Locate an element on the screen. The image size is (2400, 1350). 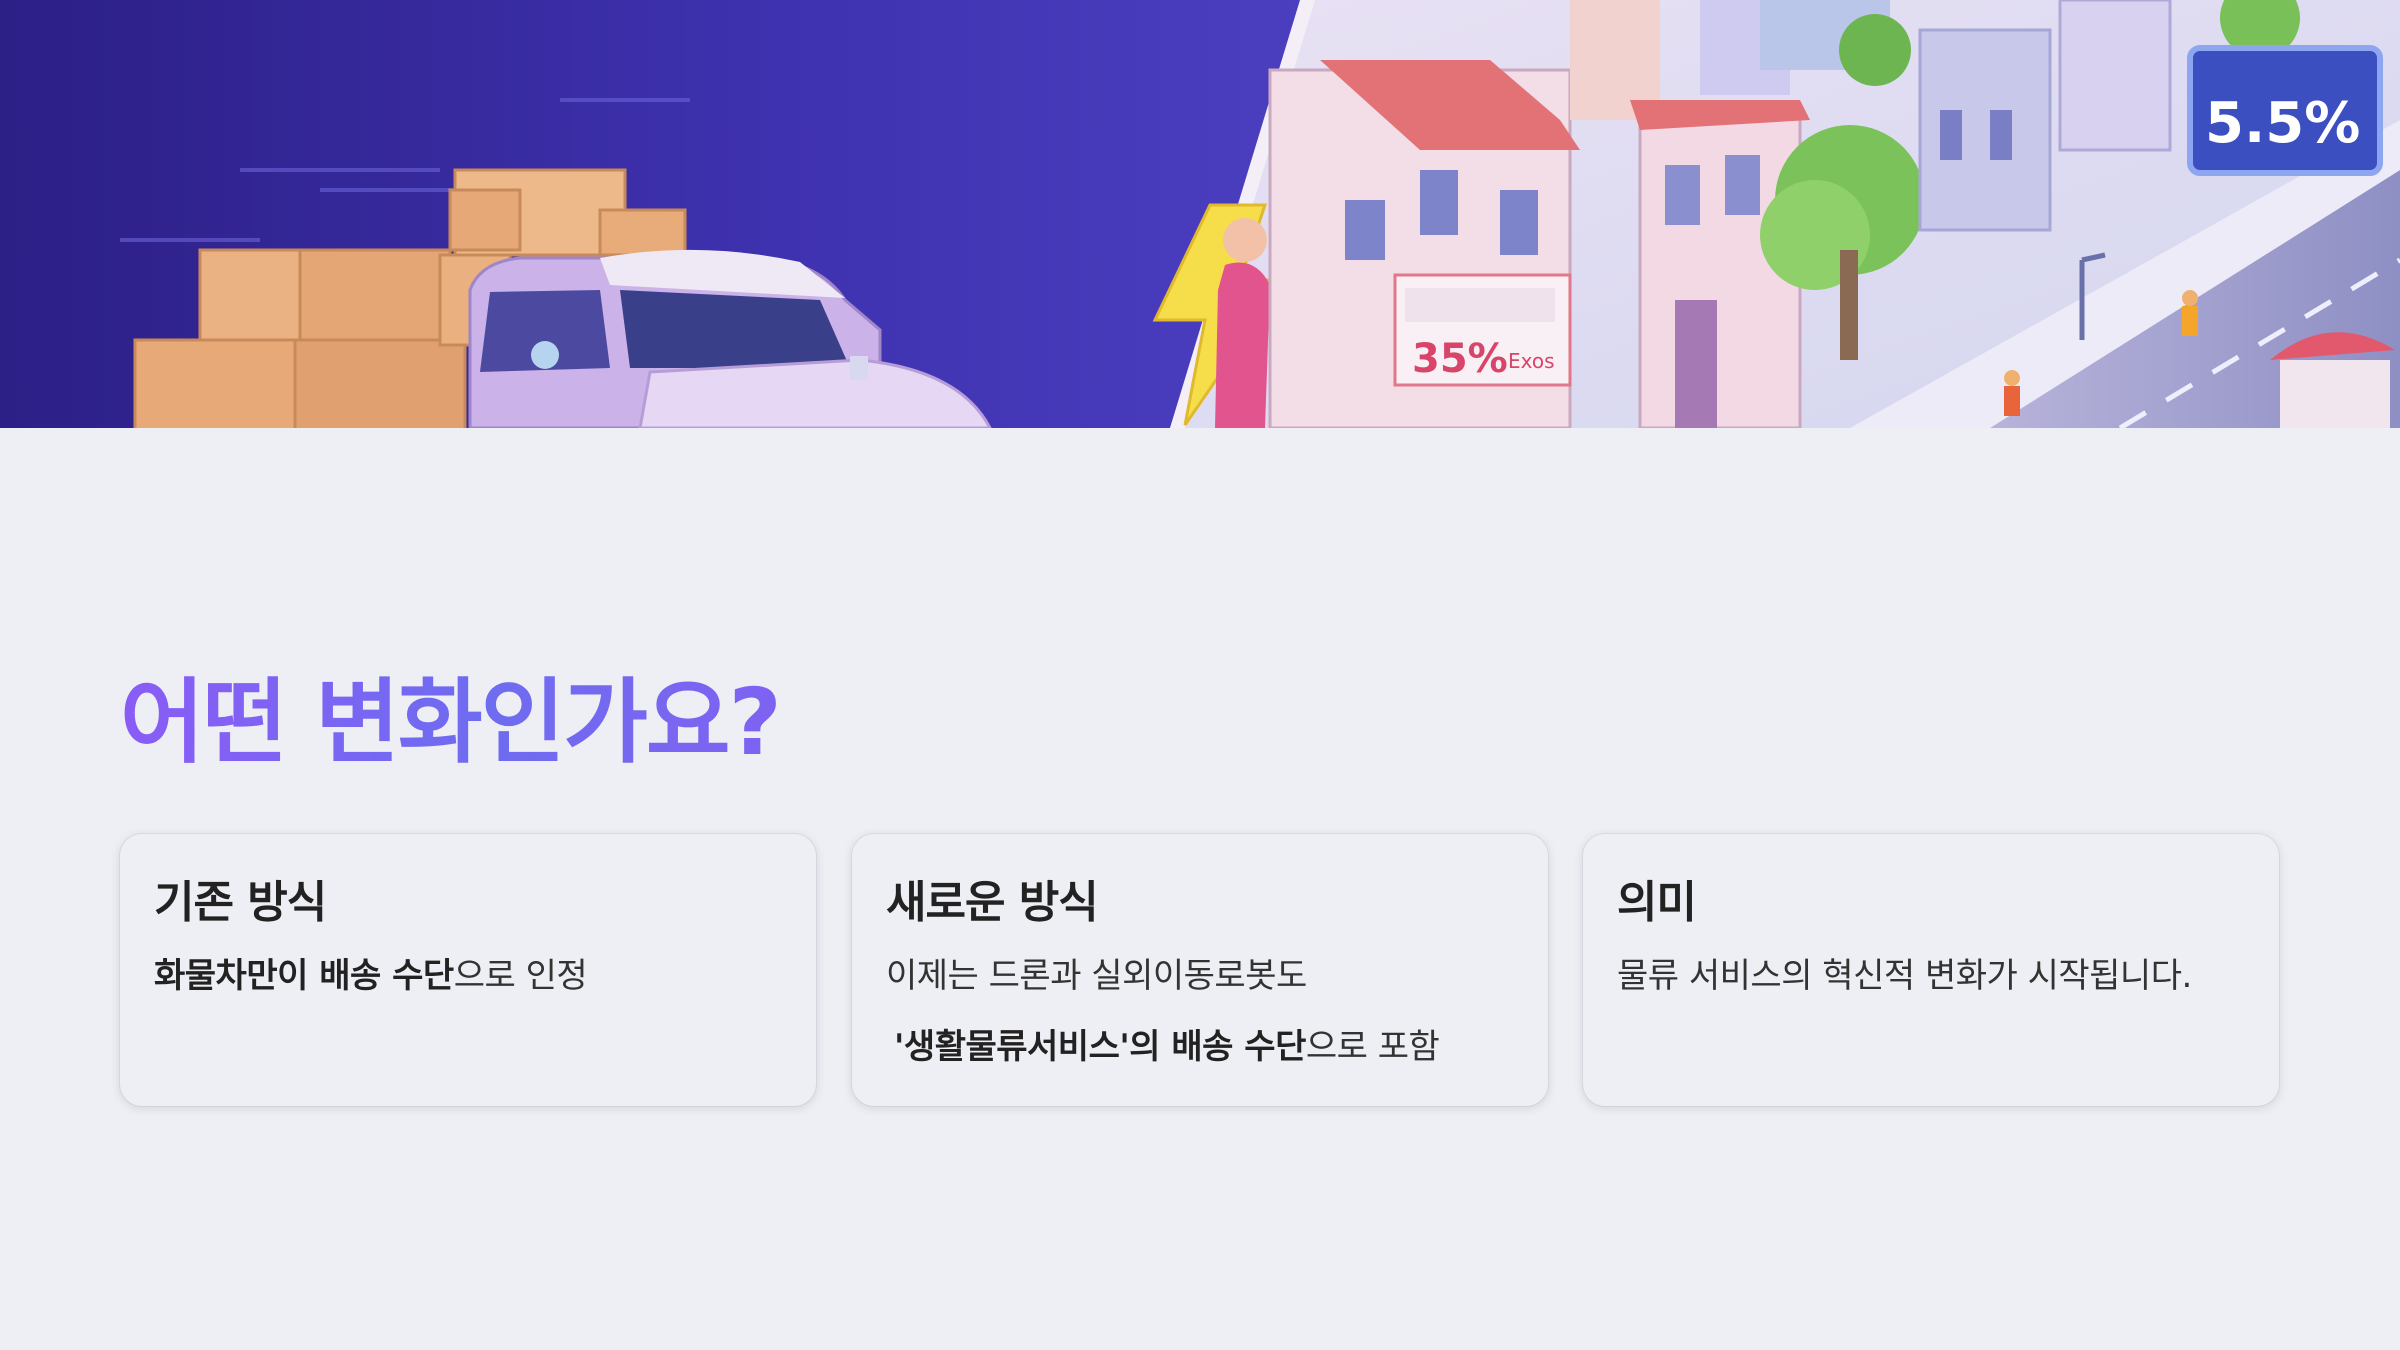
page-title: 어떤 변화인가요? is located at coordinates (451, 722).